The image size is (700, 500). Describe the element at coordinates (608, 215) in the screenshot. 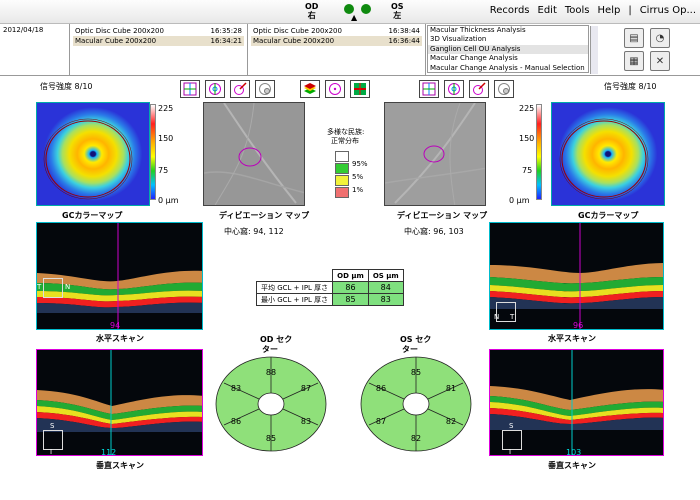

I see `os-gc-map-label: GCカラーマップ` at that location.